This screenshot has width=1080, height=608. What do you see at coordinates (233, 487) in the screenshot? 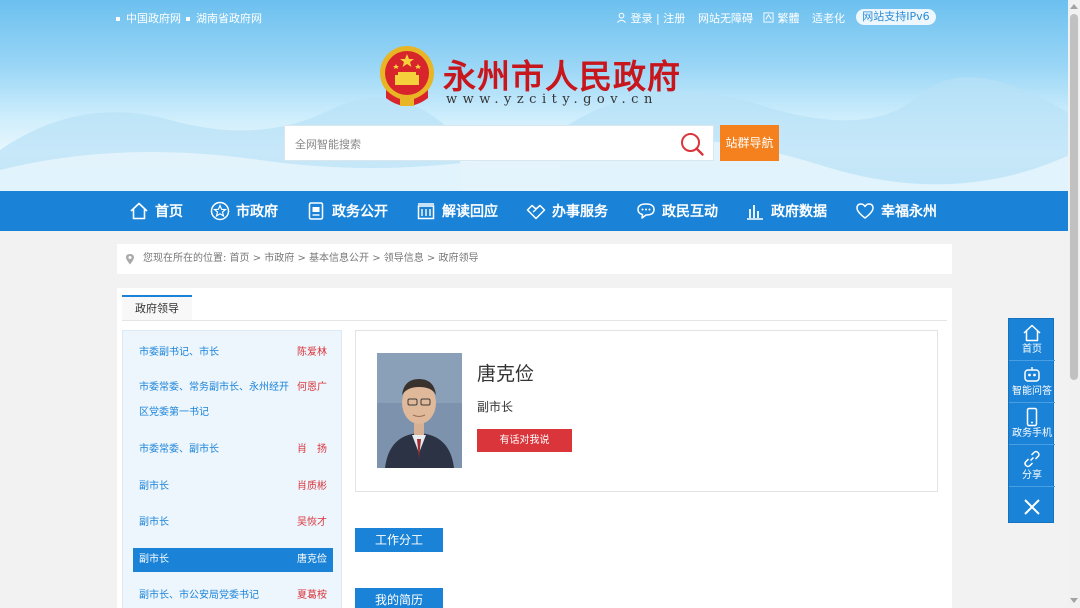
I see `leader-item: 副市长 肖质彬` at bounding box center [233, 487].